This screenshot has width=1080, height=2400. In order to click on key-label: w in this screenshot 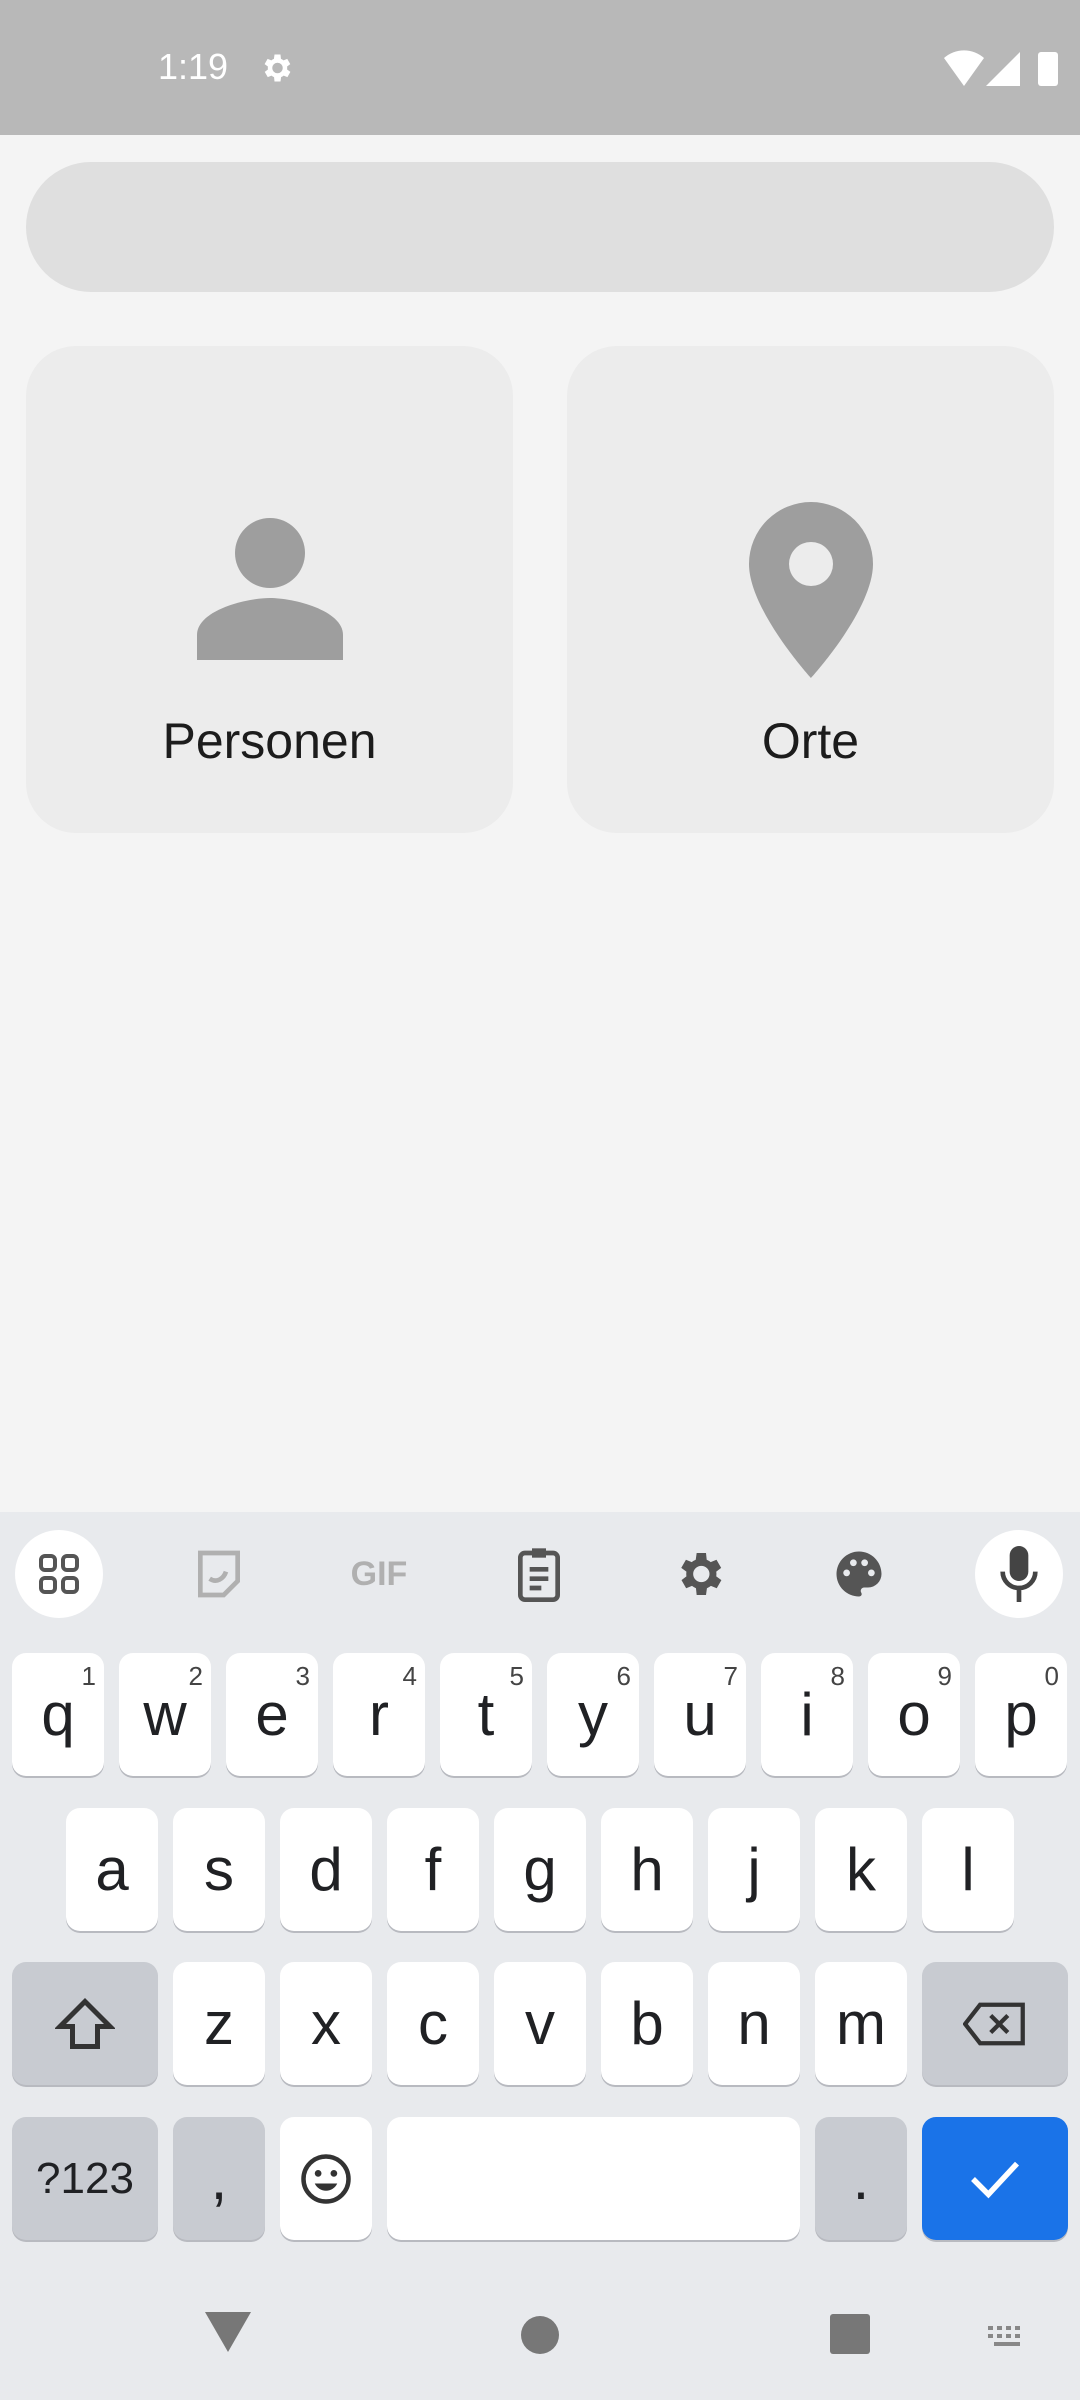, I will do `click(165, 1714)`.